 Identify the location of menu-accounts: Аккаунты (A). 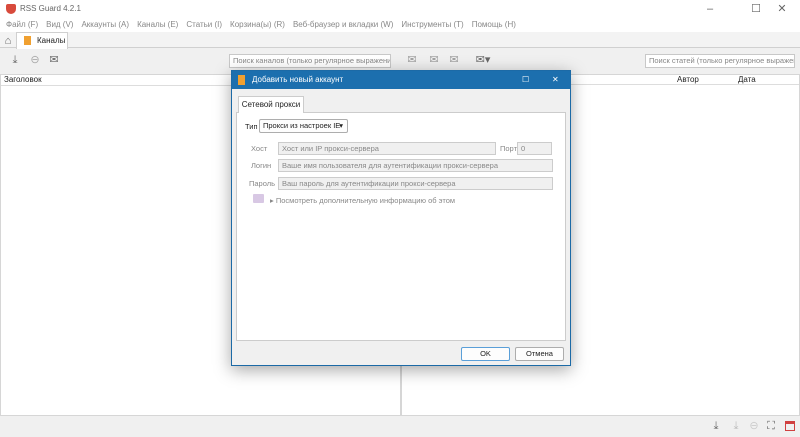
(105, 25).